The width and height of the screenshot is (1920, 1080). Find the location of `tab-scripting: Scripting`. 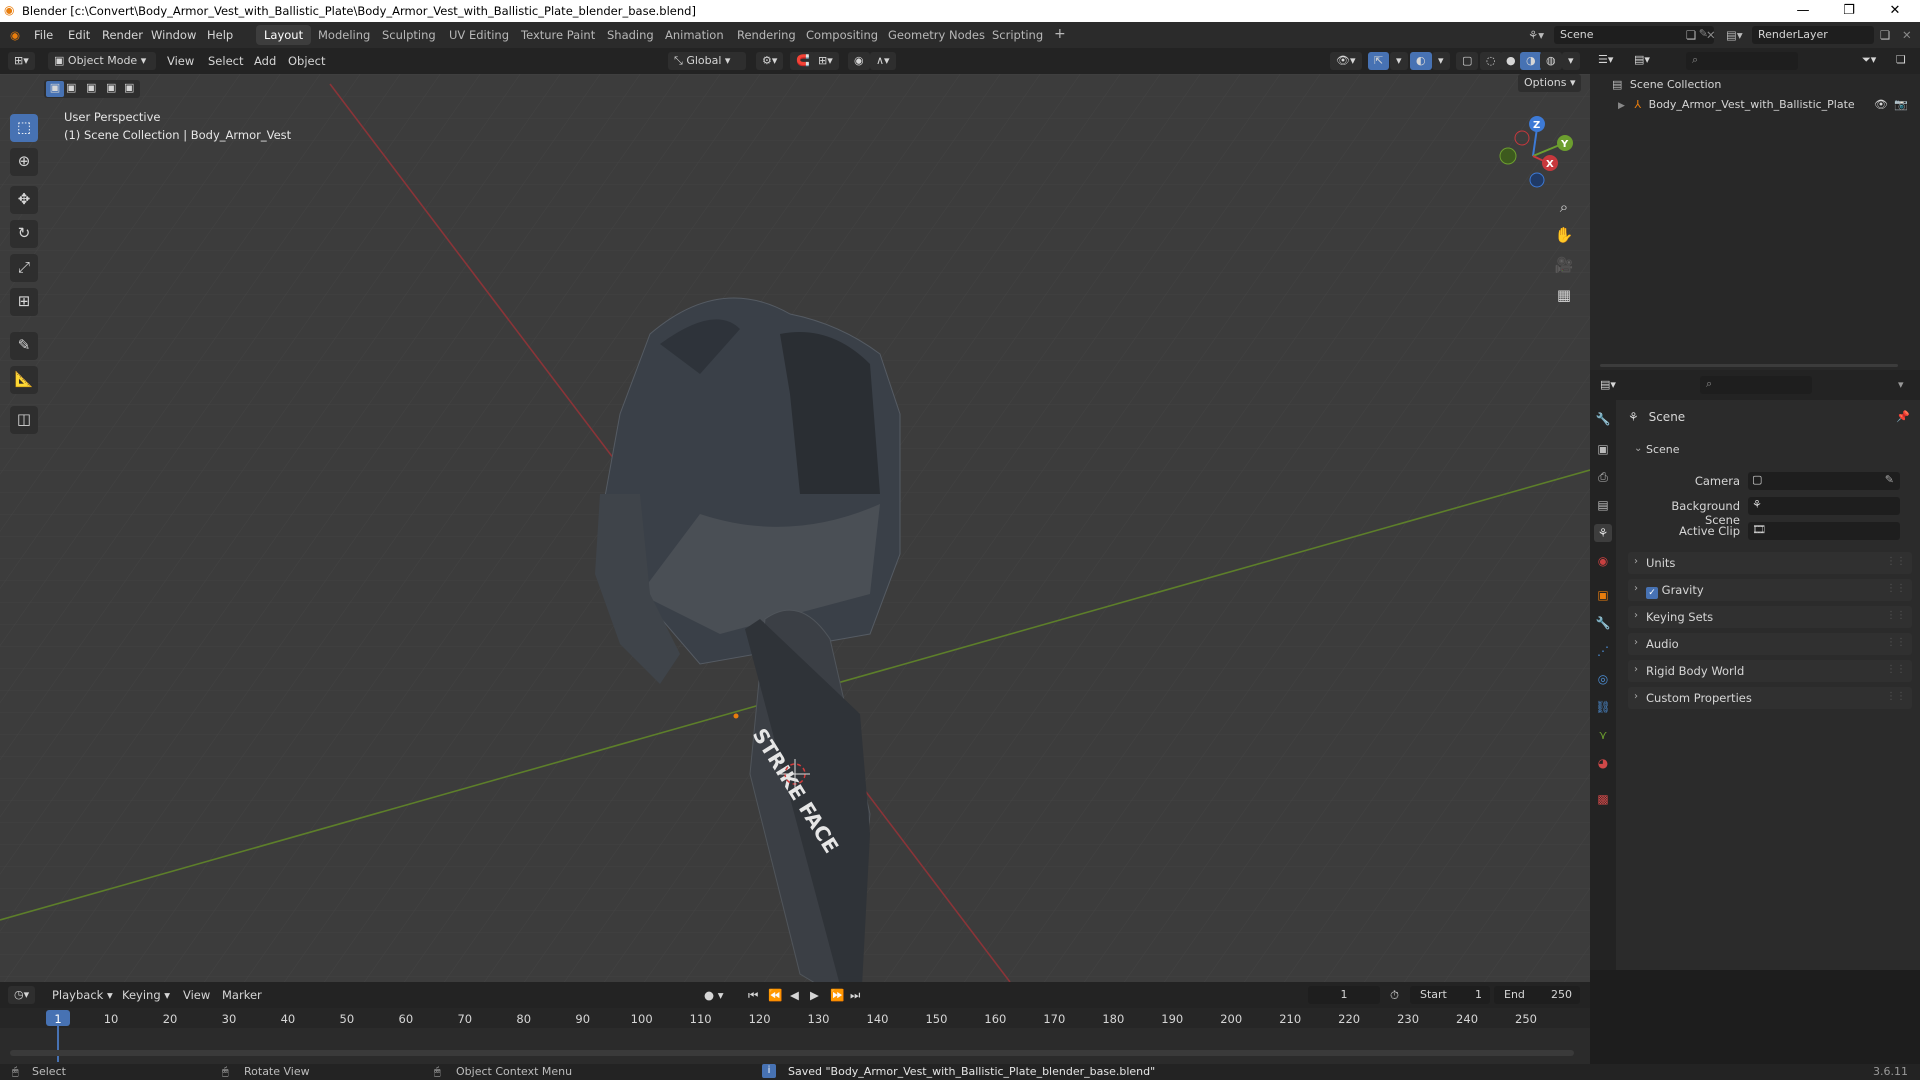

tab-scripting: Scripting is located at coordinates (1017, 35).